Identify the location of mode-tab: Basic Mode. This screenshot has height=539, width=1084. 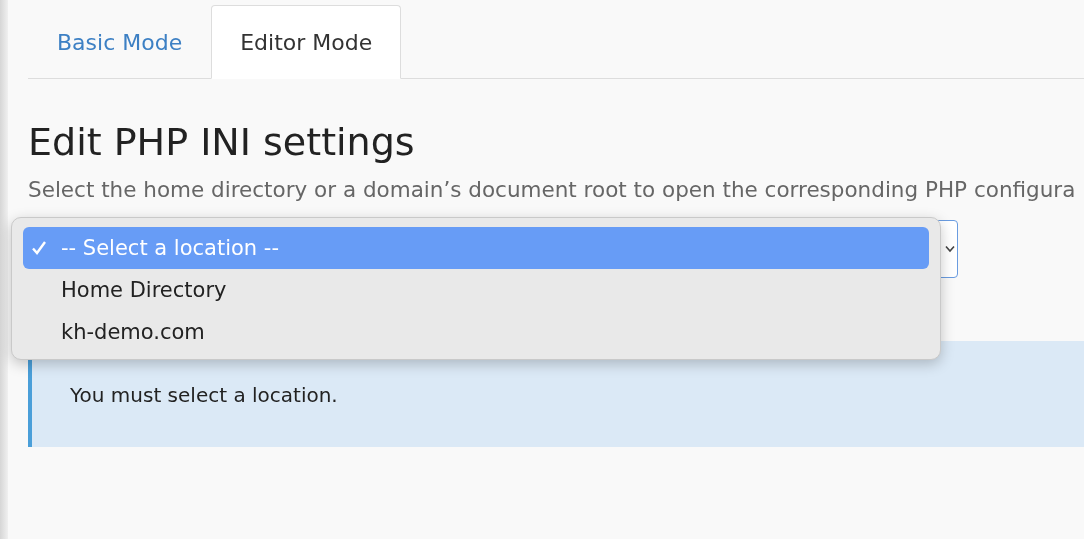
(120, 42).